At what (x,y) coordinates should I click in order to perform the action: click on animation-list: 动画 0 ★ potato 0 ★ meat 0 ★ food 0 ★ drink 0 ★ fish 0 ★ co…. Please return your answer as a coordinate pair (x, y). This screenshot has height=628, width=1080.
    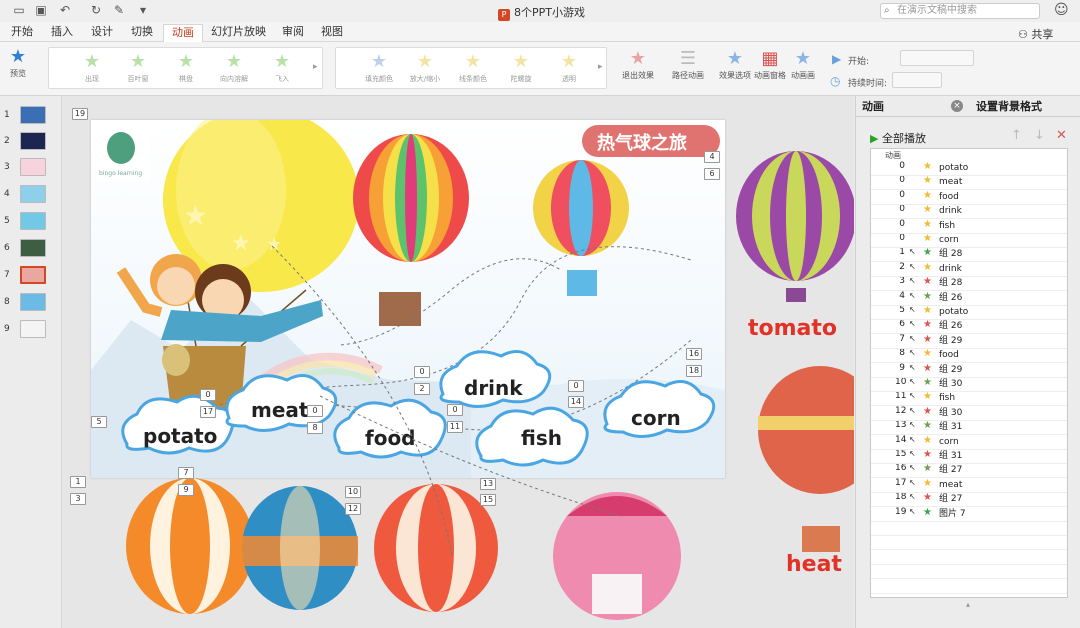
    Looking at the image, I should click on (969, 373).